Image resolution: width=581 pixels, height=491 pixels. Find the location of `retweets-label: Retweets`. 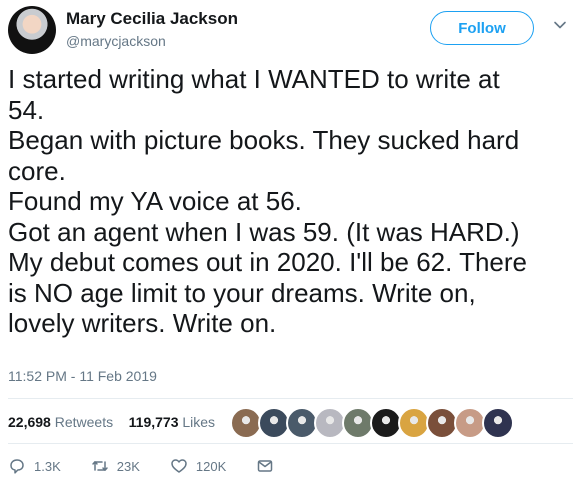

retweets-label: Retweets is located at coordinates (84, 422).